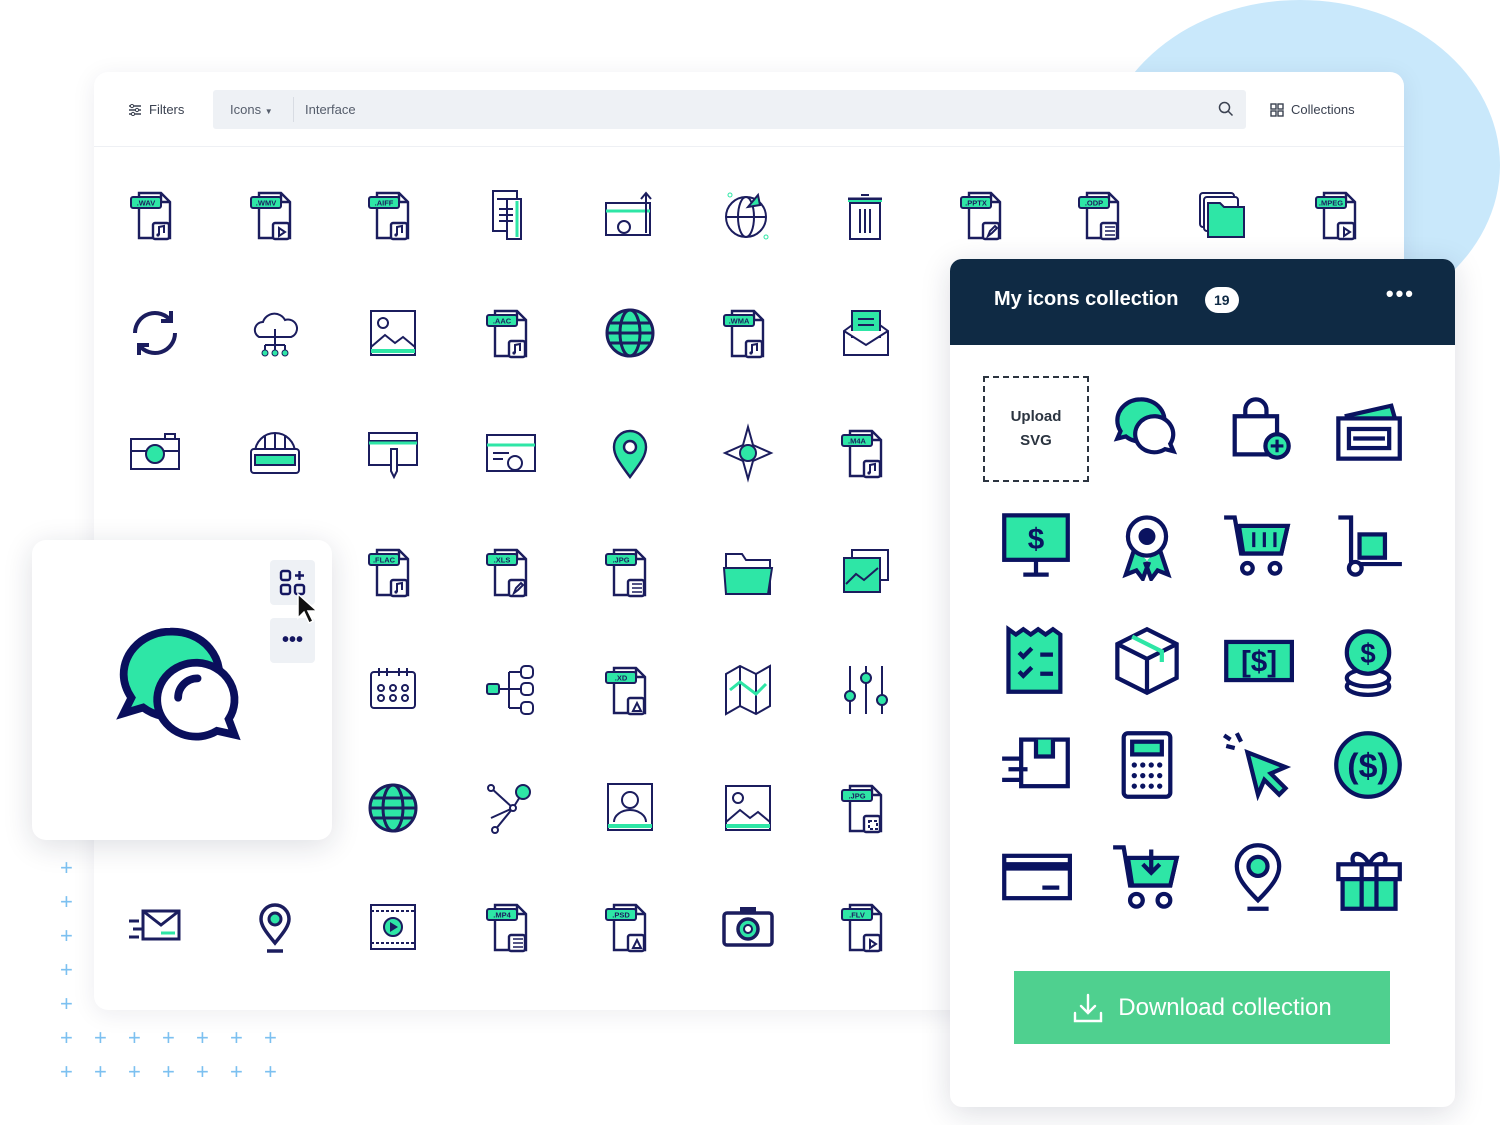 The width and height of the screenshot is (1500, 1125). Describe the element at coordinates (630, 453) in the screenshot. I see `pin-green-icon` at that location.